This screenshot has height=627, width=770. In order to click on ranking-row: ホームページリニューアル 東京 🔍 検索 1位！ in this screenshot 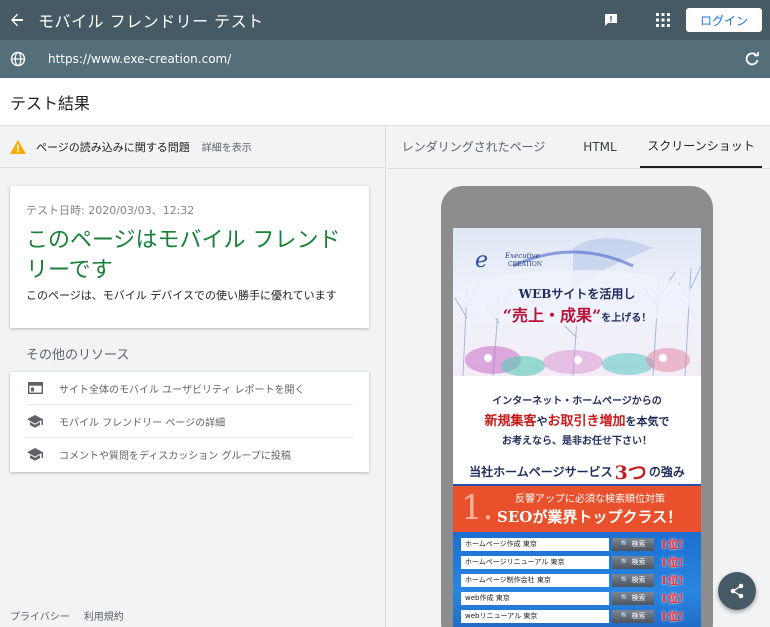, I will do `click(581, 562)`.